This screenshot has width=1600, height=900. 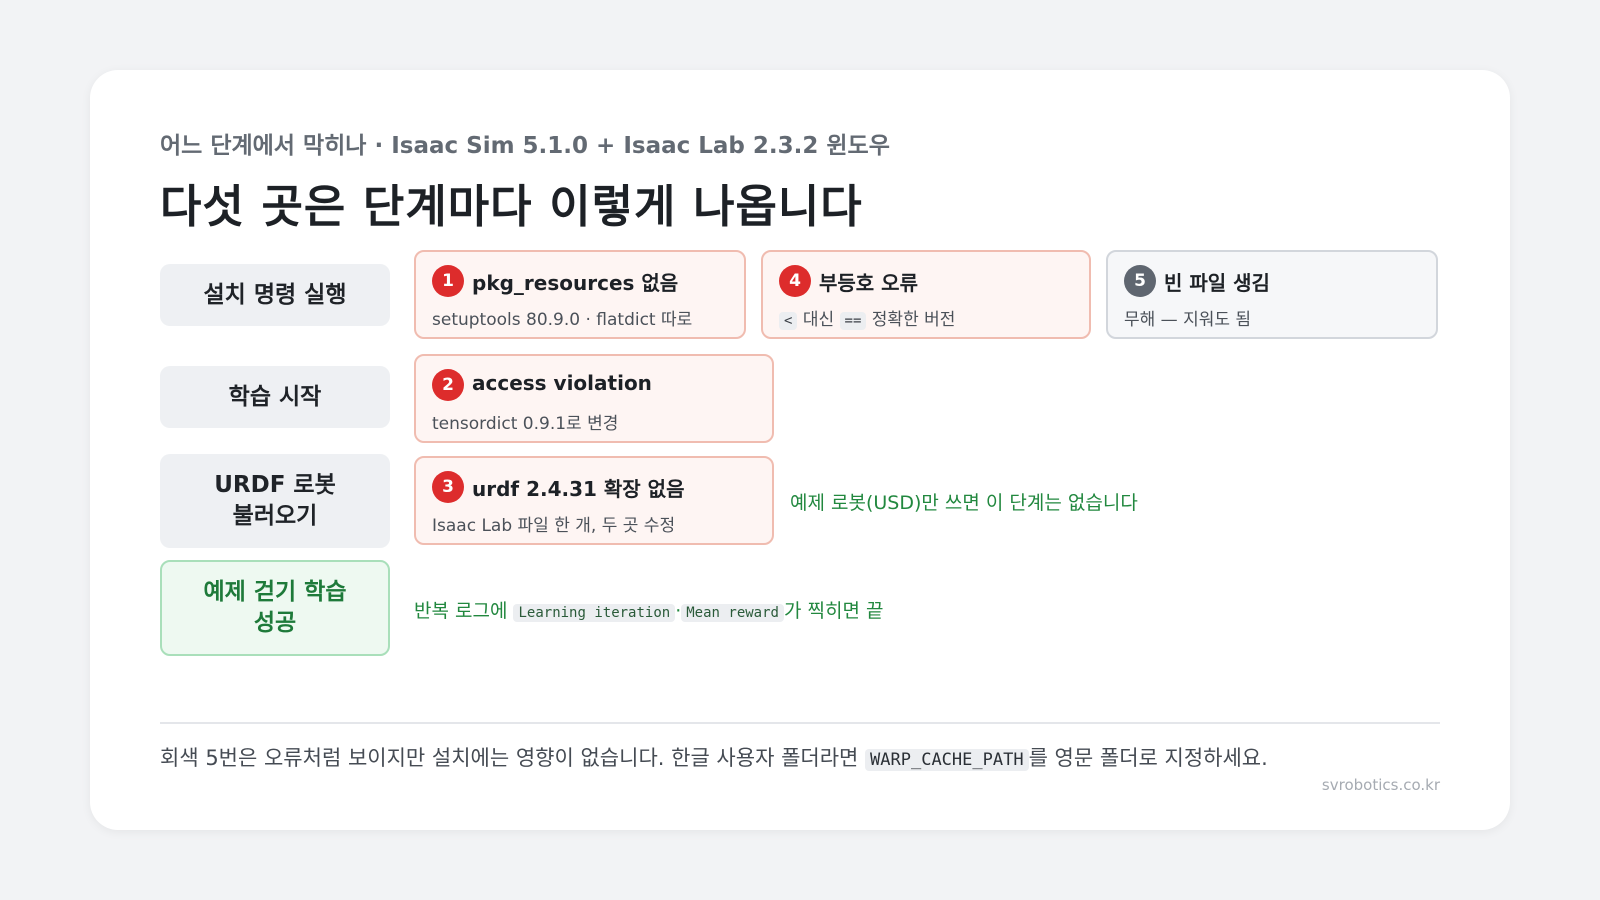 I want to click on stage-urdf-load: URDF 로봇 불러오기, so click(x=275, y=501).